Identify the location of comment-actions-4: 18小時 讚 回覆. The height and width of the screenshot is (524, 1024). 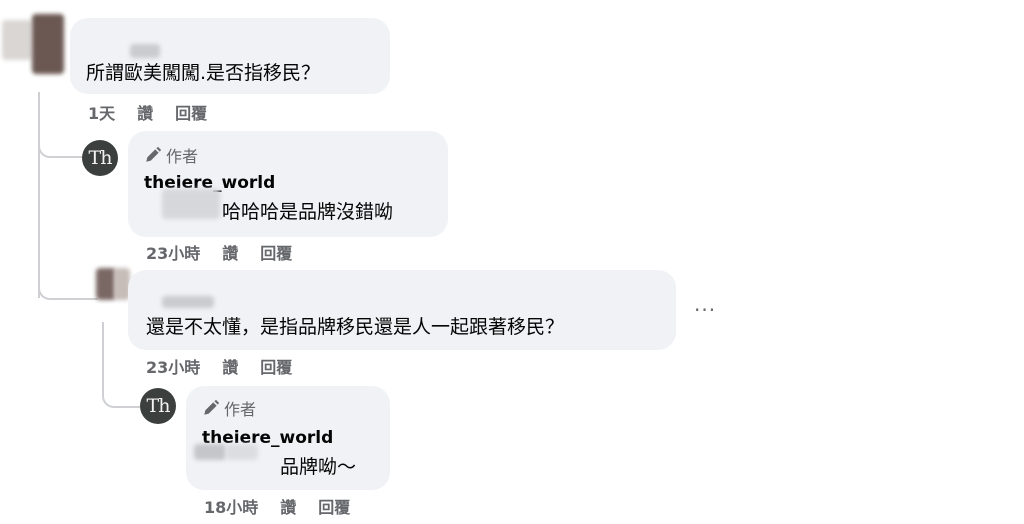
(277, 506).